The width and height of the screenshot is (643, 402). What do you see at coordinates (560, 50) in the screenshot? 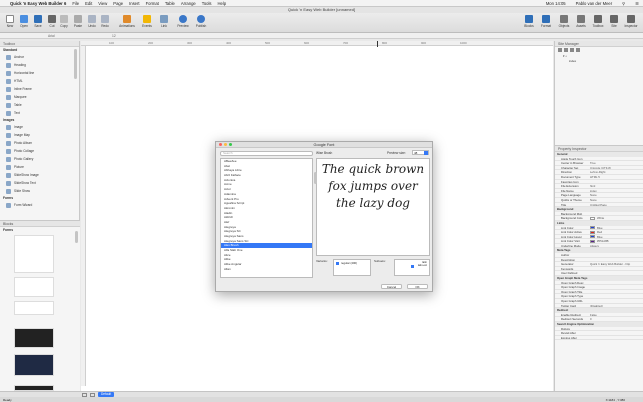
I see `add-page-icon` at bounding box center [560, 50].